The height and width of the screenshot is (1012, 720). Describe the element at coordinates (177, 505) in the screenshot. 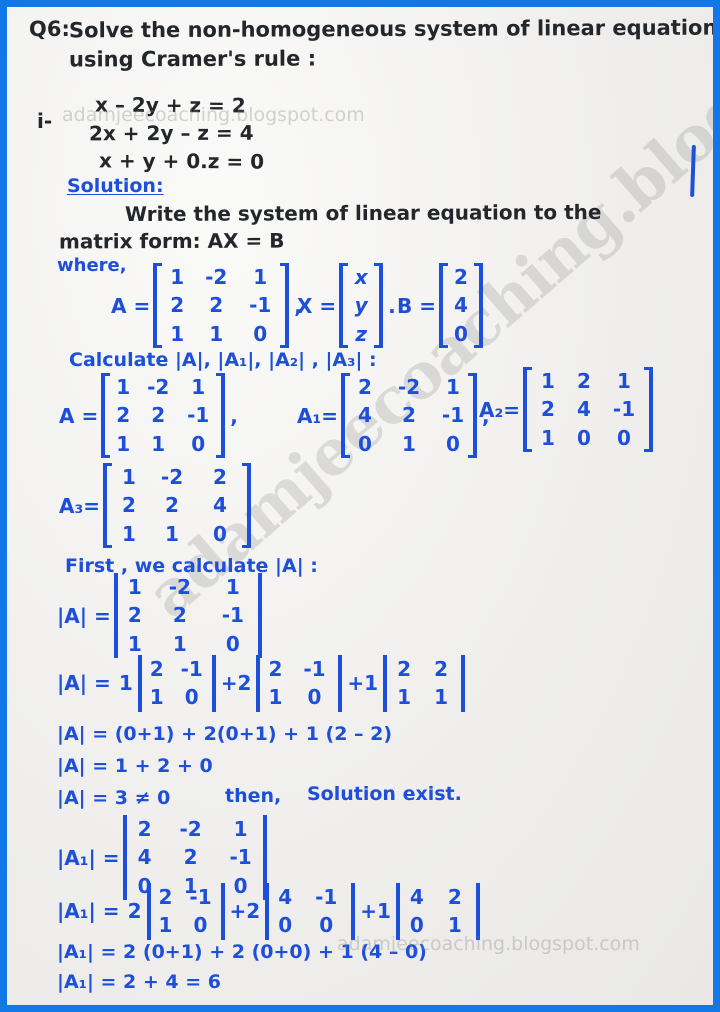

I see `matrix-A3-rows: 1 -2 2 2 2 4 1 1 0` at that location.